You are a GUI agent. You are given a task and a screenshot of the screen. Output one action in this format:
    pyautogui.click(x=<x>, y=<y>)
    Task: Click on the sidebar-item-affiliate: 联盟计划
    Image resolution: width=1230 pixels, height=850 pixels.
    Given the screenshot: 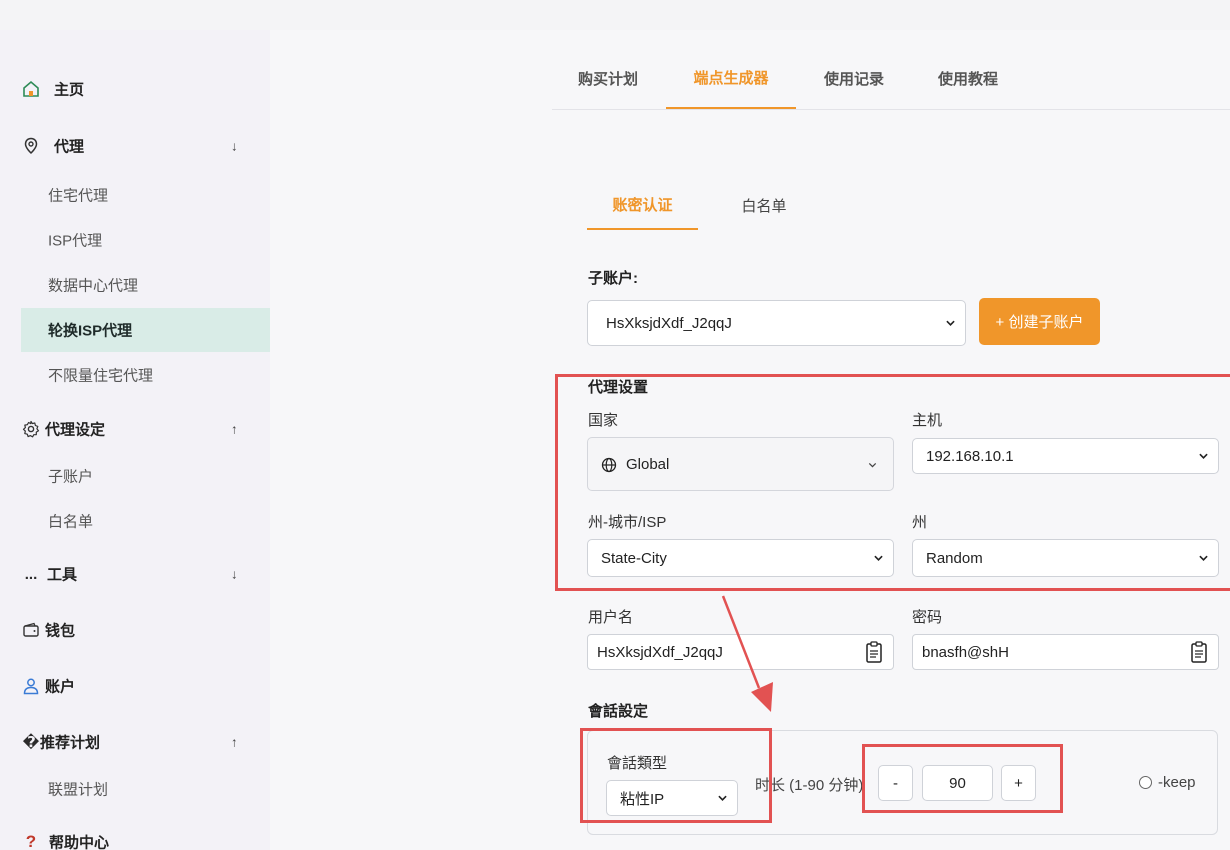 What is the action you would take?
    pyautogui.click(x=145, y=789)
    